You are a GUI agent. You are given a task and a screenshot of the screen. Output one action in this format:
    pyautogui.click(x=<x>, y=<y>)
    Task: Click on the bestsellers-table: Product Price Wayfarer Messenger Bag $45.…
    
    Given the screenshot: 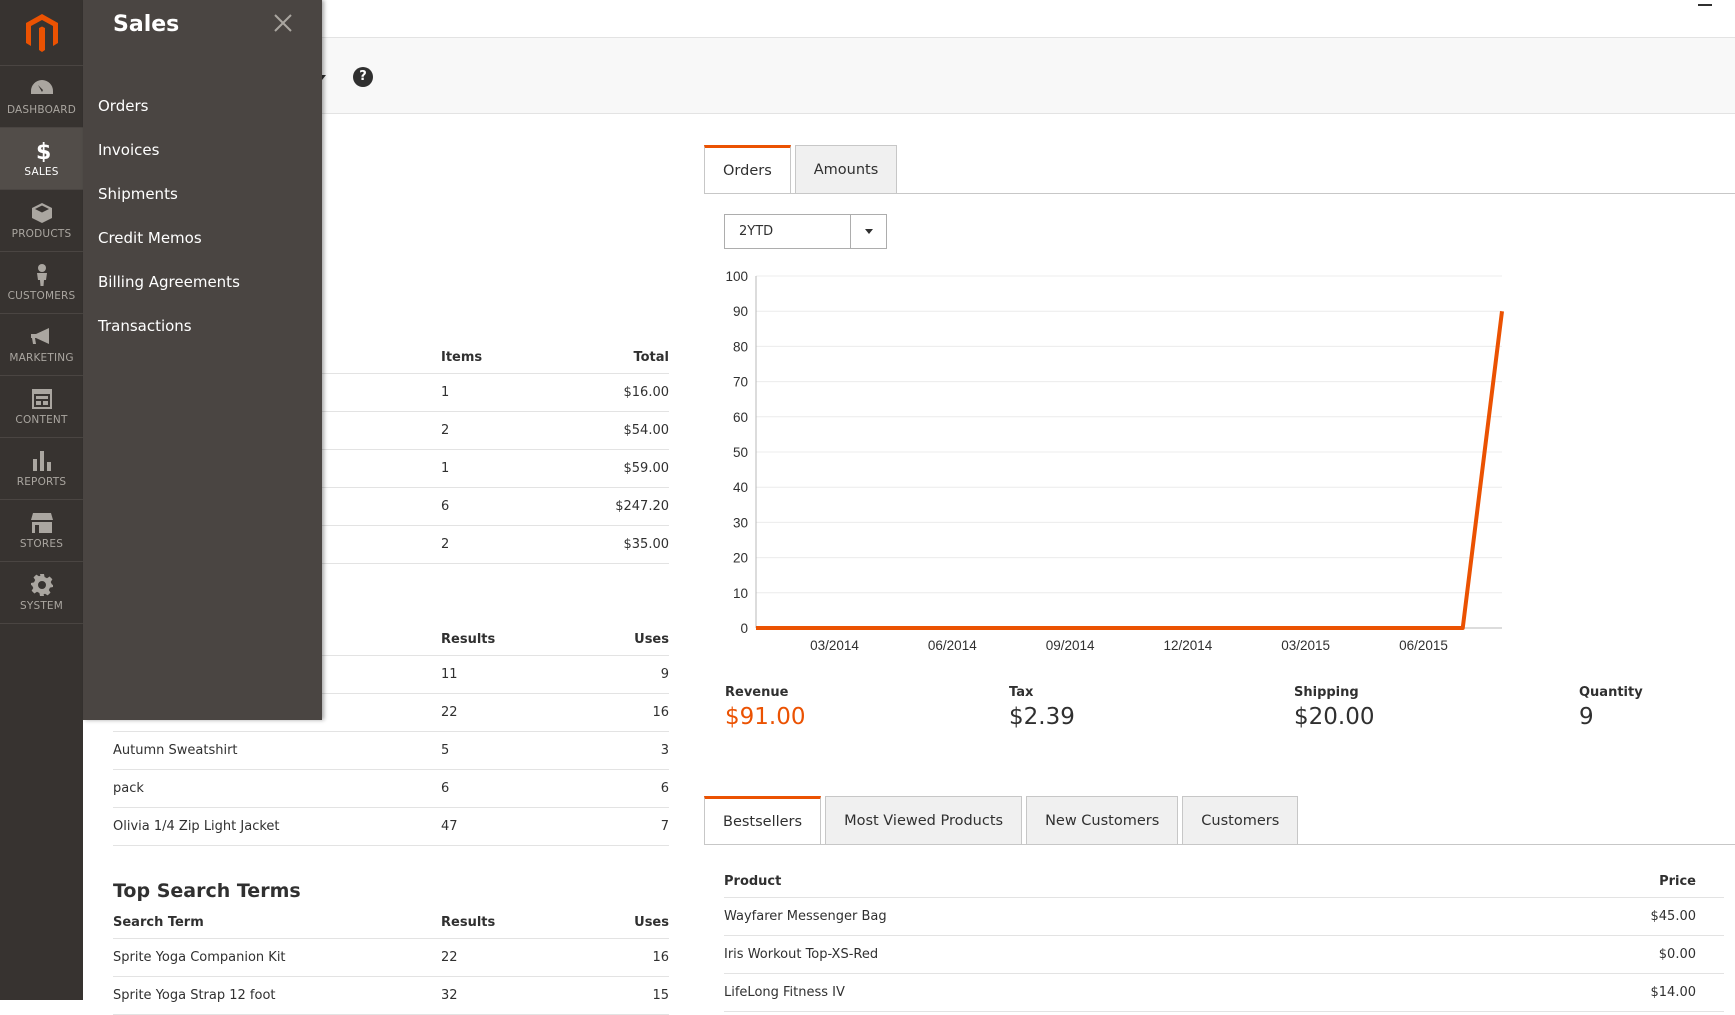 What is the action you would take?
    pyautogui.click(x=1224, y=939)
    